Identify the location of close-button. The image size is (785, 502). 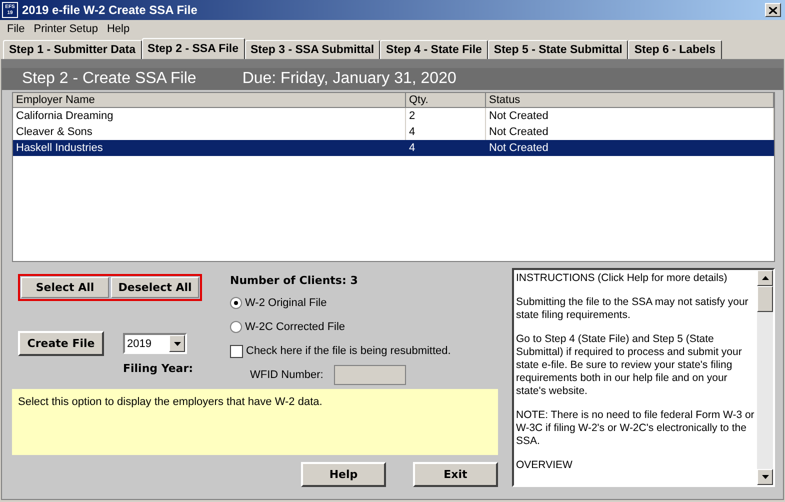
(773, 10).